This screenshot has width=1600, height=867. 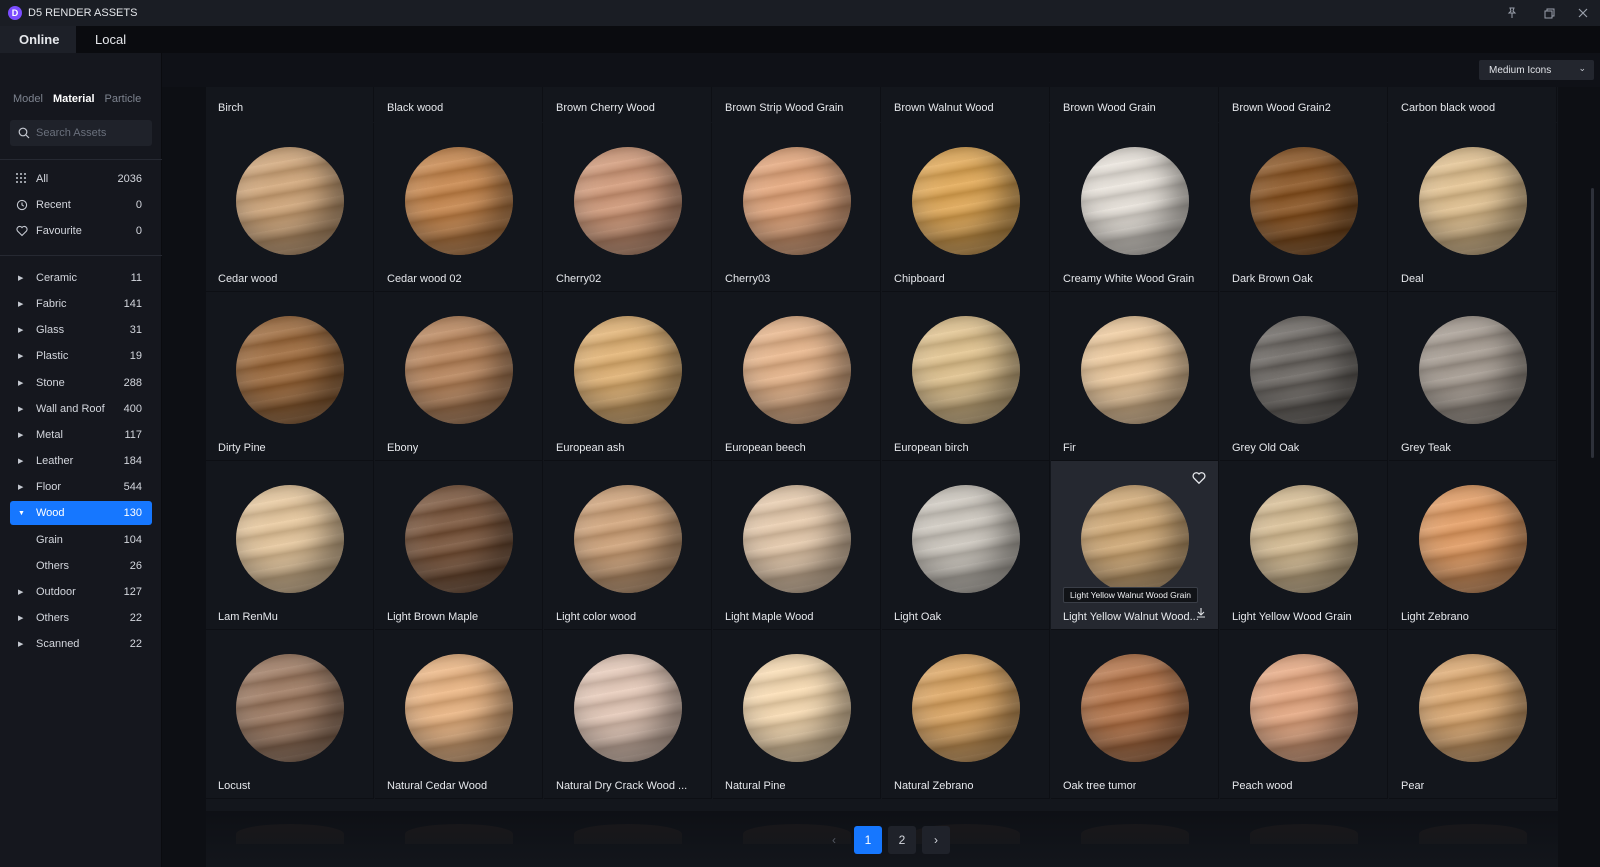 What do you see at coordinates (1304, 104) in the screenshot?
I see `top-label-cell: Brown Wood Grain2` at bounding box center [1304, 104].